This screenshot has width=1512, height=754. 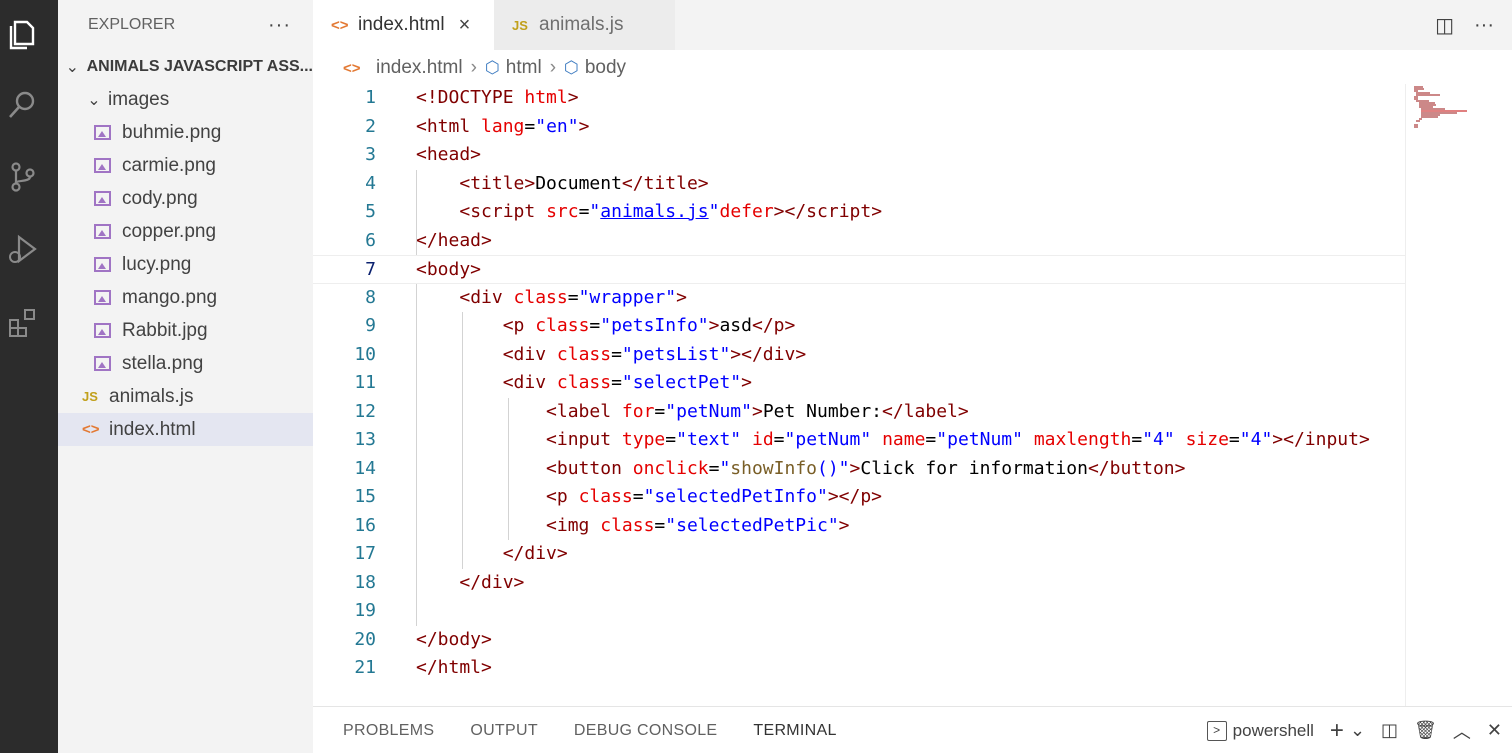 What do you see at coordinates (22, 105) in the screenshot?
I see `search-icon` at bounding box center [22, 105].